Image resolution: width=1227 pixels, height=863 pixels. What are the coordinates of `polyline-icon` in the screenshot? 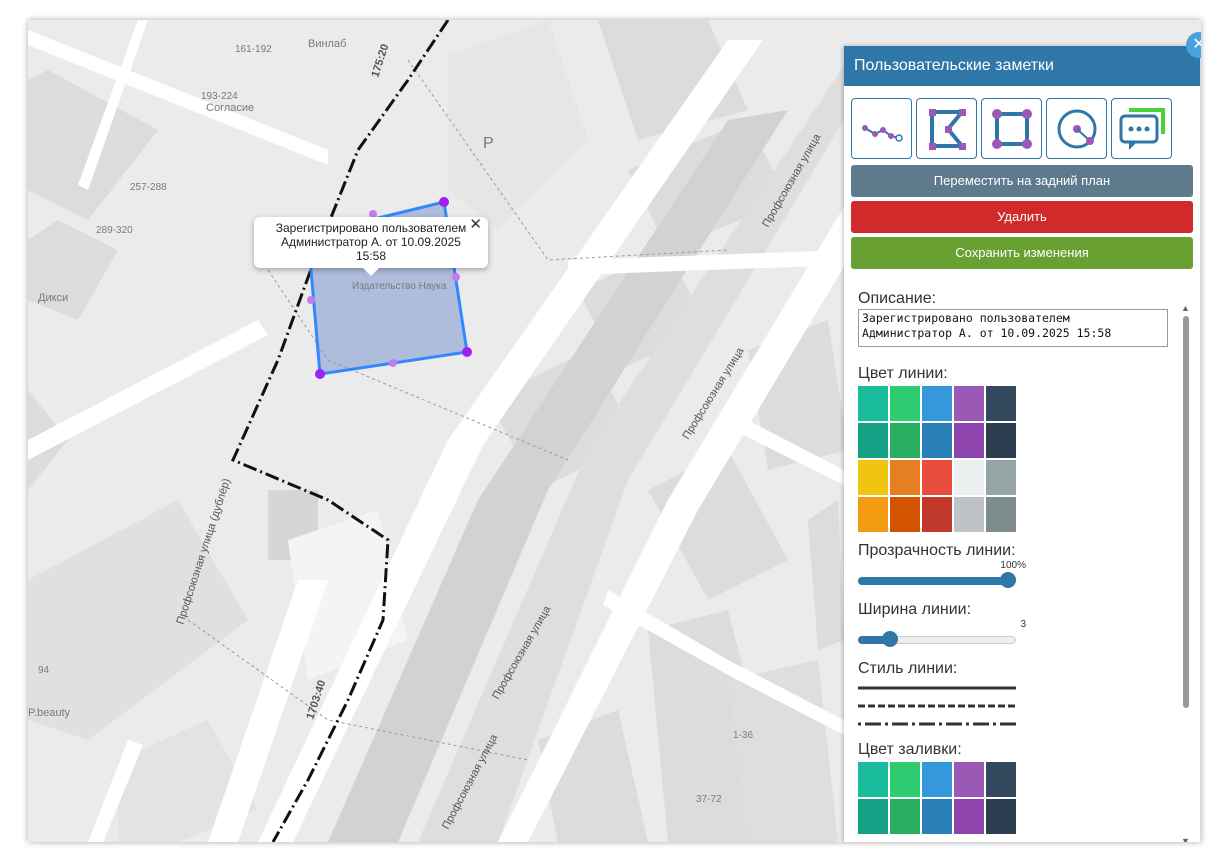 It's located at (882, 133).